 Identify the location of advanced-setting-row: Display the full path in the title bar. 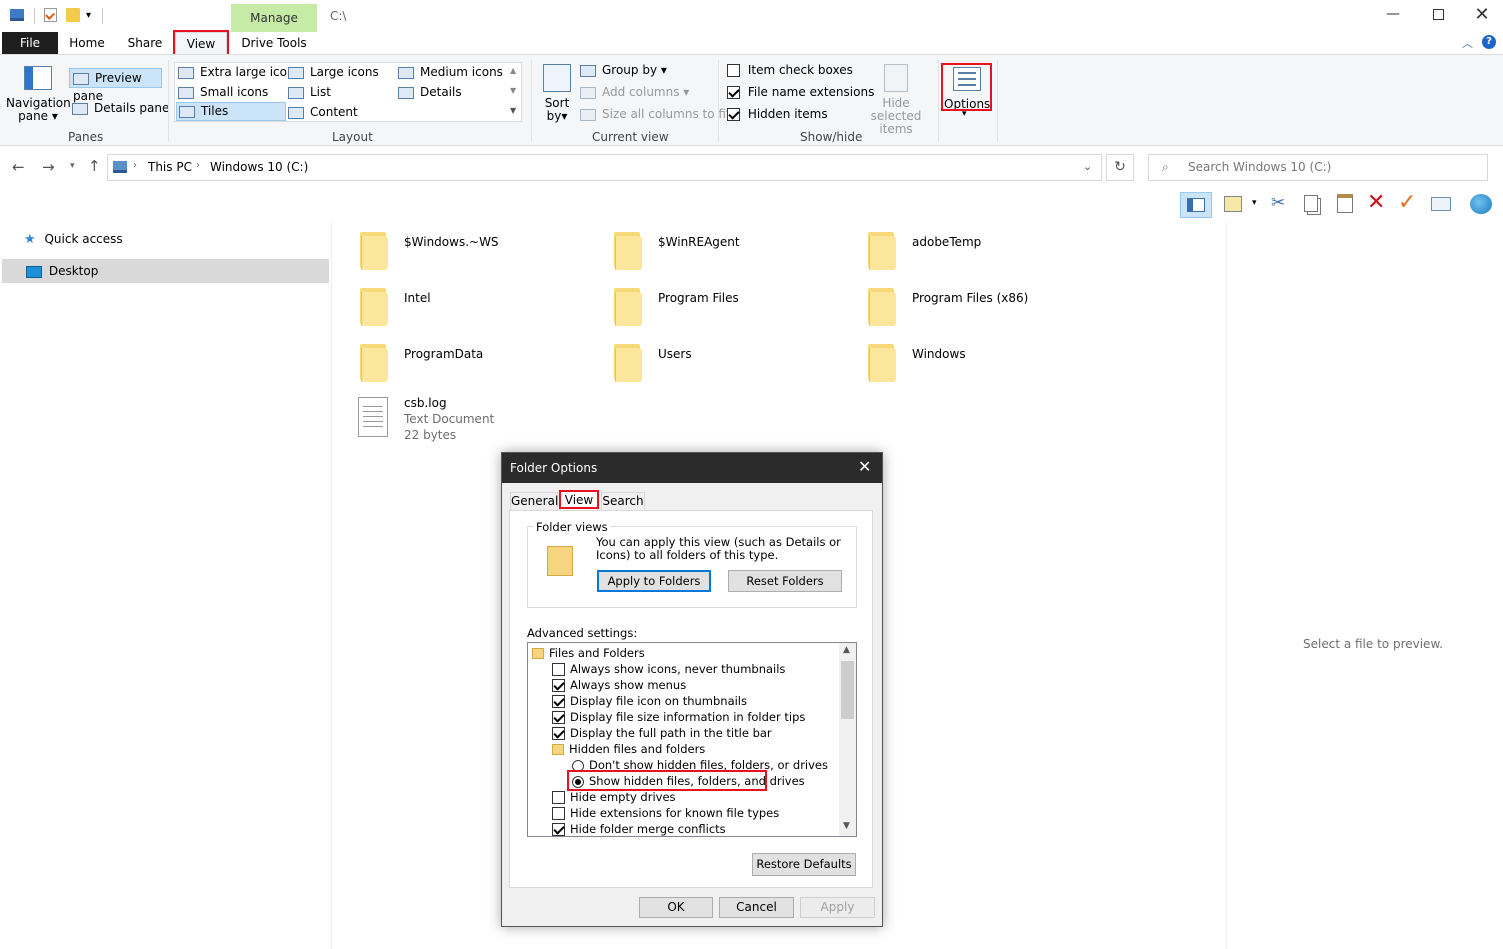
(662, 733).